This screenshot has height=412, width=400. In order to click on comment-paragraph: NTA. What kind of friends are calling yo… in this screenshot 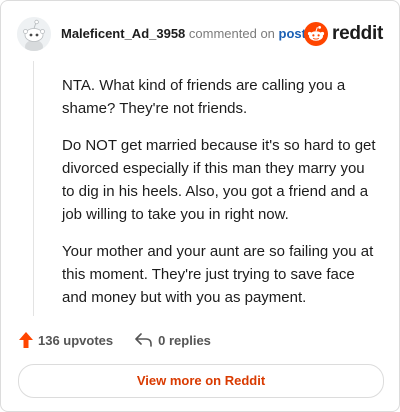, I will do `click(204, 97)`.